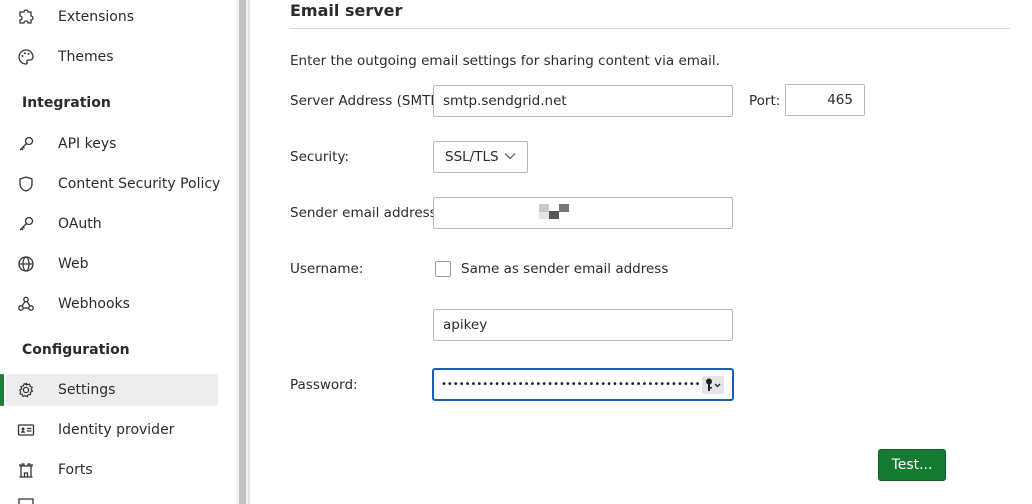 This screenshot has width=1032, height=504. I want to click on sender-email-label: Sender email address:, so click(366, 213).